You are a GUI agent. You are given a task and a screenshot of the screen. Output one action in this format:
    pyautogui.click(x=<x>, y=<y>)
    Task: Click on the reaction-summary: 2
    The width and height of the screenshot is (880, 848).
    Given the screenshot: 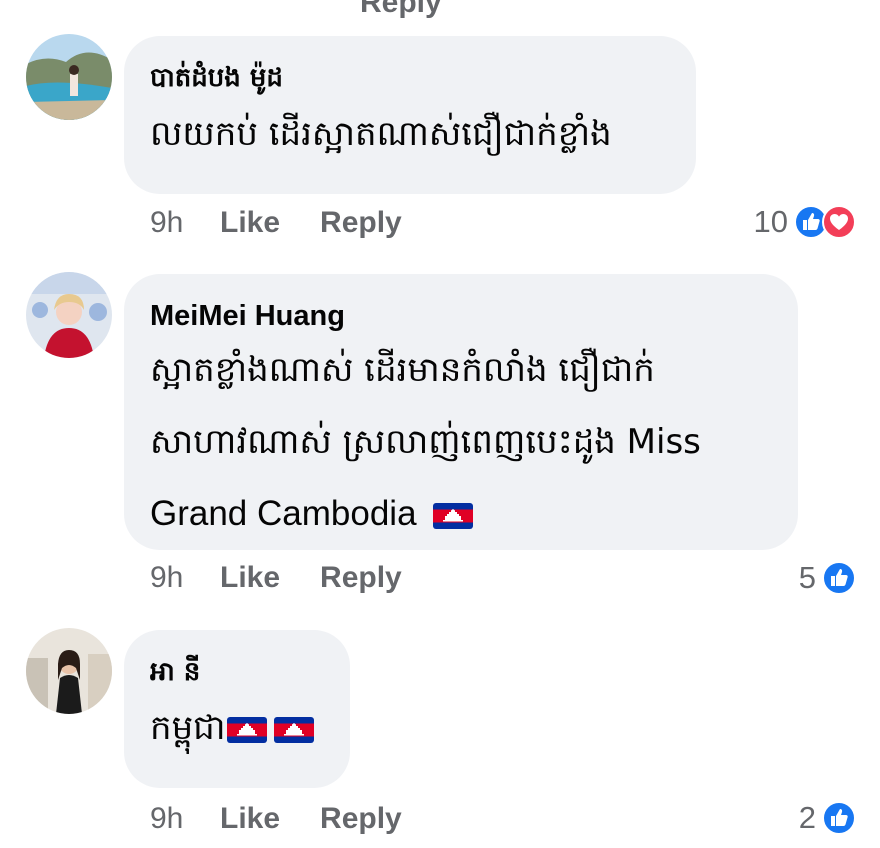 What is the action you would take?
    pyautogui.click(x=827, y=818)
    